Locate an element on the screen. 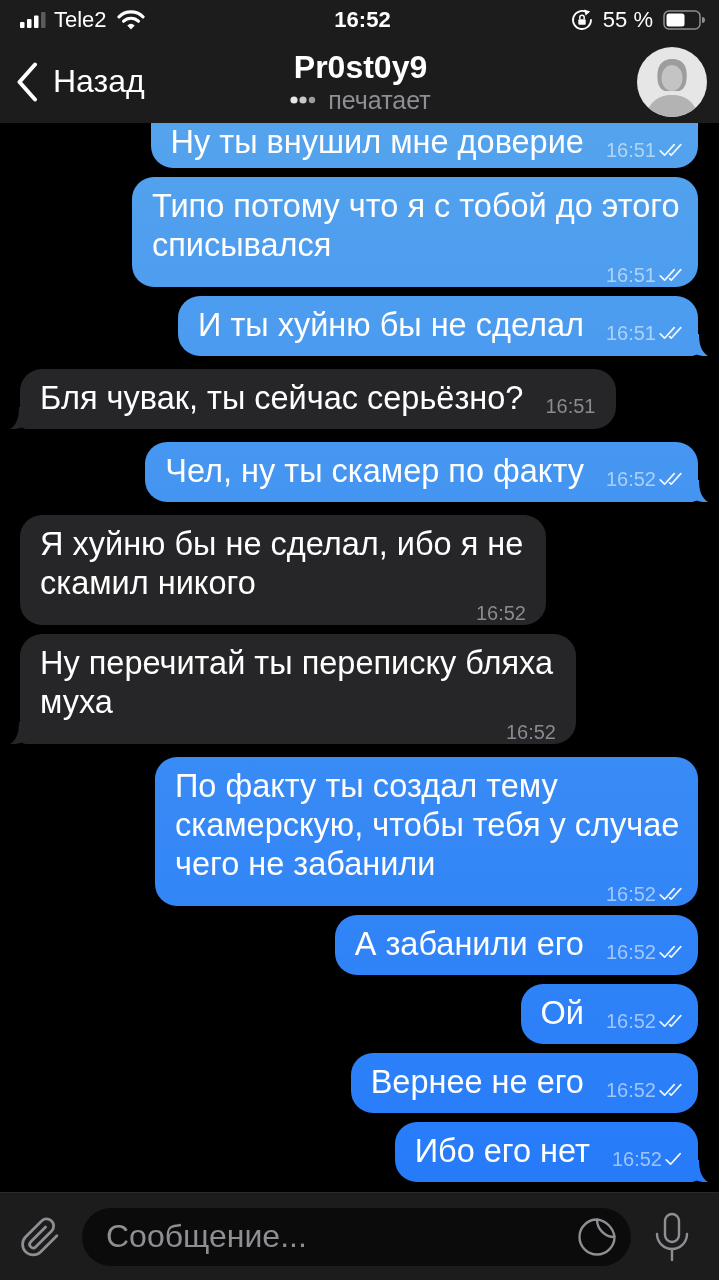 Image resolution: width=719 pixels, height=1280 pixels. chat-title: Pr0st0y9 is located at coordinates (360, 66).